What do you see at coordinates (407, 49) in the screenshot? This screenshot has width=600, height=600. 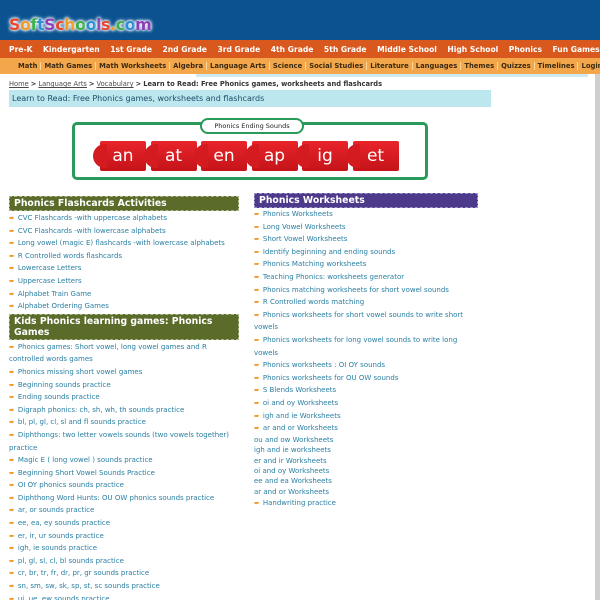 I see `nav-primary-middle-school: Middle School` at bounding box center [407, 49].